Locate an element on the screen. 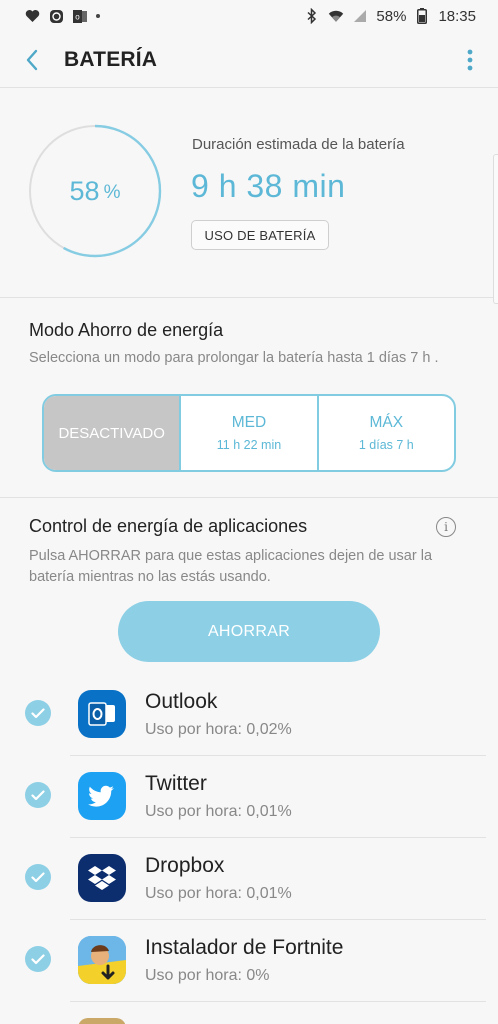 The width and height of the screenshot is (498, 1024). back-arrow-icon is located at coordinates (32, 59).